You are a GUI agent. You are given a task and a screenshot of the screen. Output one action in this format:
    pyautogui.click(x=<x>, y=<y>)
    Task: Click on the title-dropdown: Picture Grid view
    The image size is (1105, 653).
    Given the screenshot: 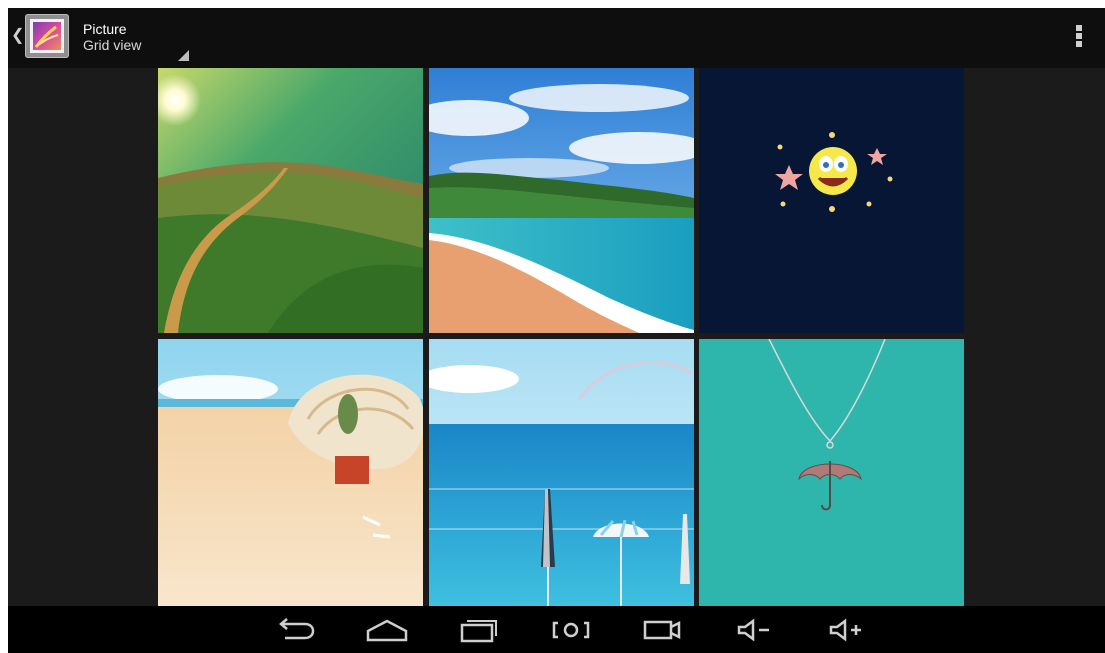 What is the action you would take?
    pyautogui.click(x=112, y=37)
    